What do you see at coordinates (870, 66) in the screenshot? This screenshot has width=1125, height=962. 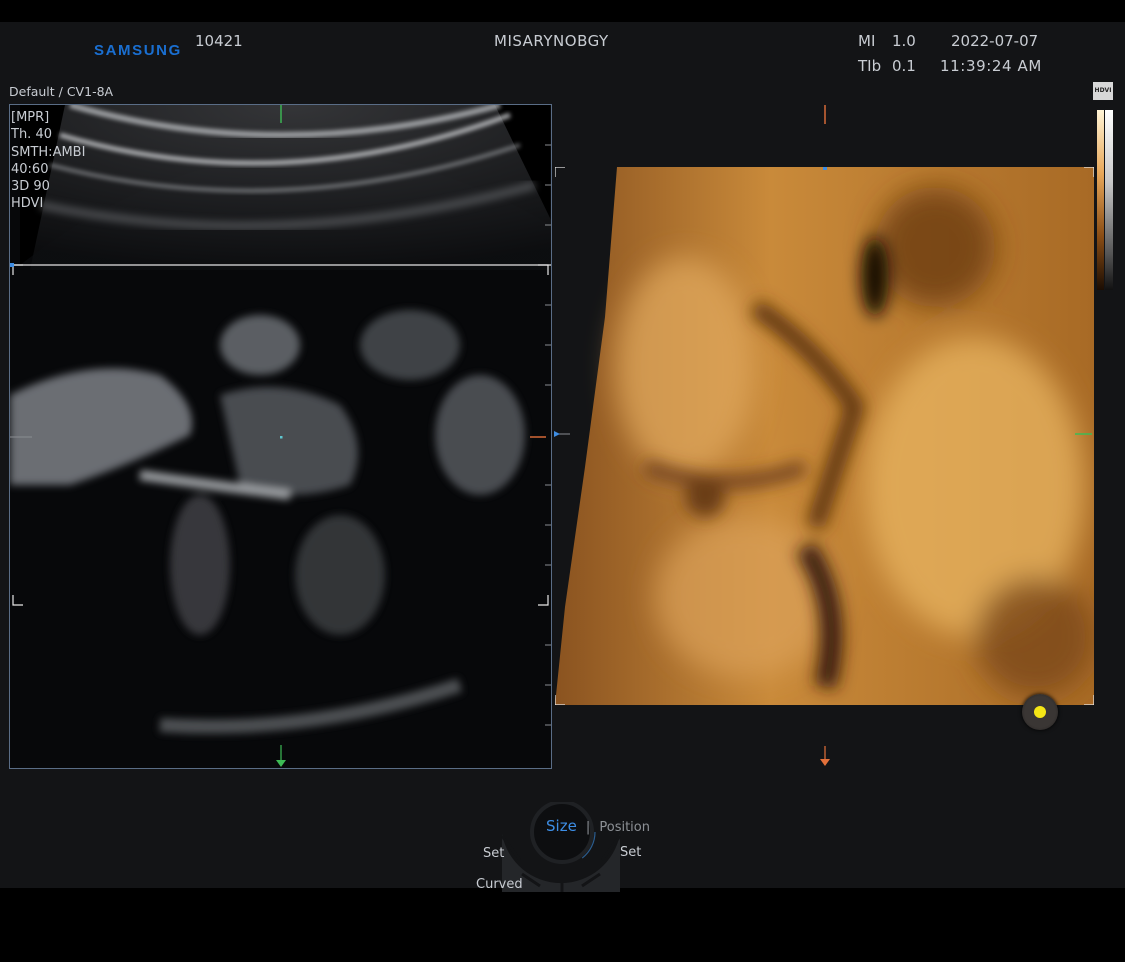 I see `tib-label: TIb` at bounding box center [870, 66].